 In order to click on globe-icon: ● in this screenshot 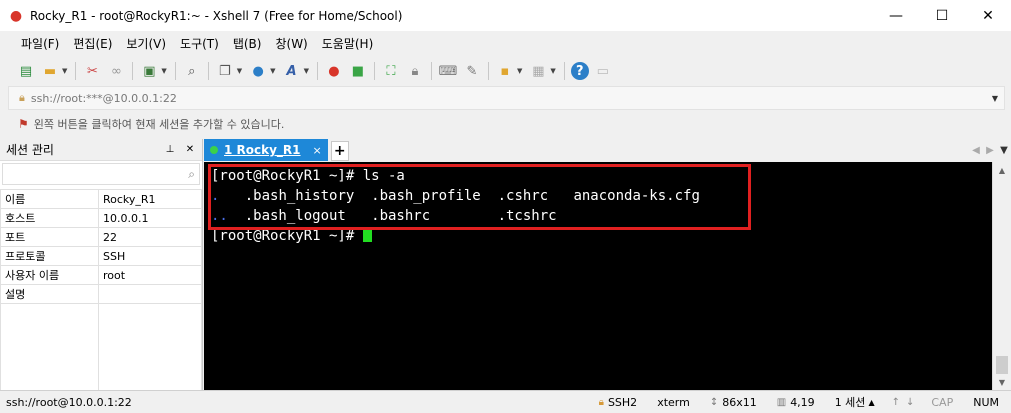, I will do `click(258, 71)`.